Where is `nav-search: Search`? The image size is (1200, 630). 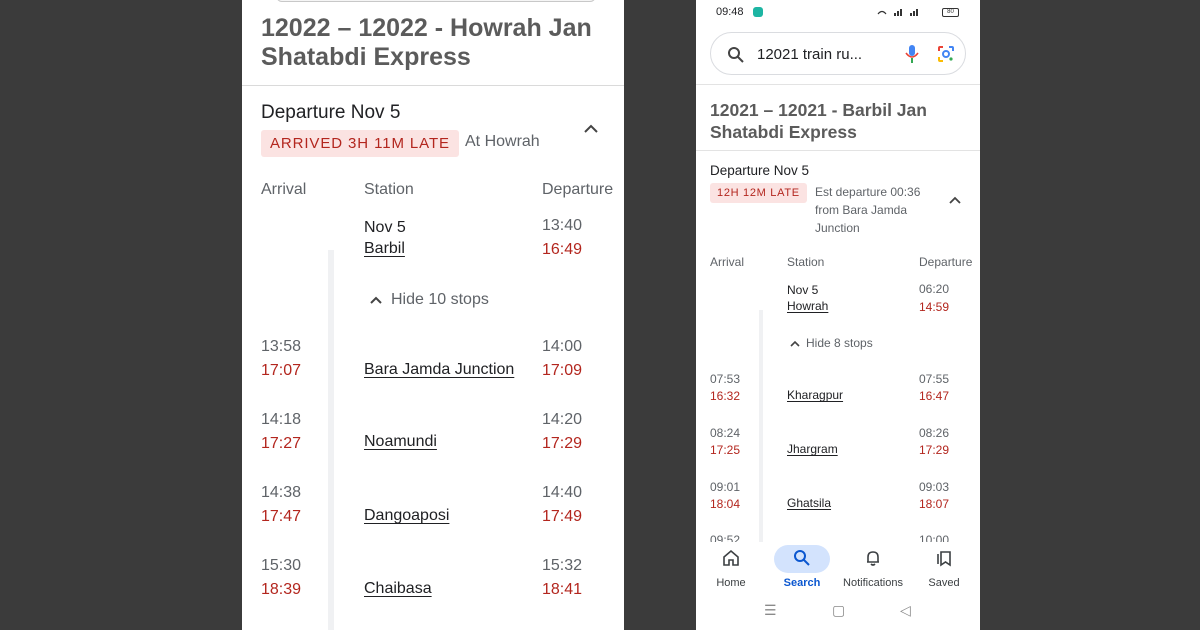
nav-search: Search is located at coordinates (802, 570).